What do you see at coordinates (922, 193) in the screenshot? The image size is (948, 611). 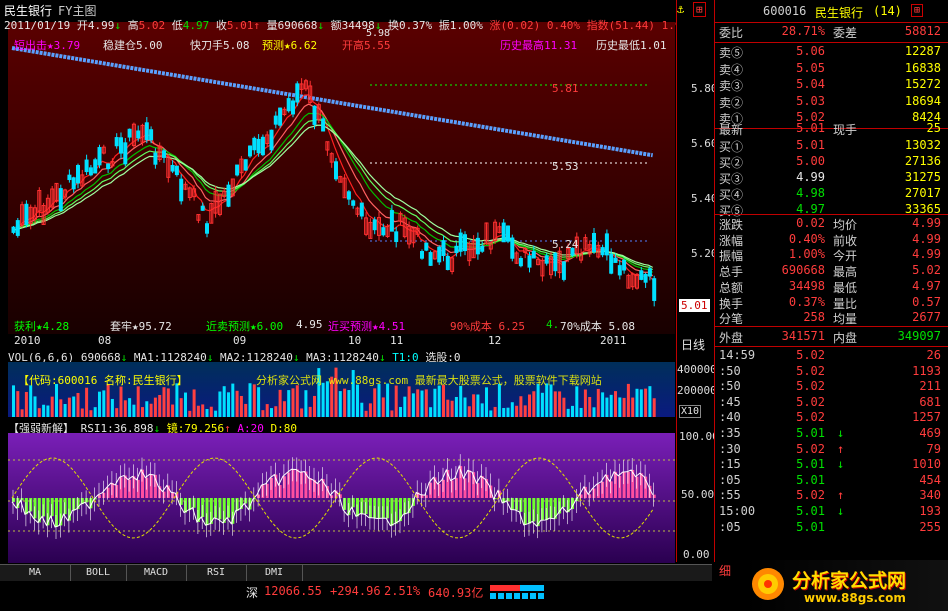 I see `buy-volume: 27017` at bounding box center [922, 193].